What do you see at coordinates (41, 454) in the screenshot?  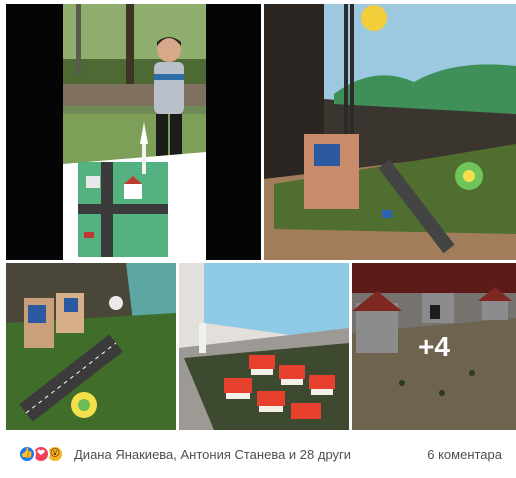 I see `reactions-summary: 👍 ❤ 😮` at bounding box center [41, 454].